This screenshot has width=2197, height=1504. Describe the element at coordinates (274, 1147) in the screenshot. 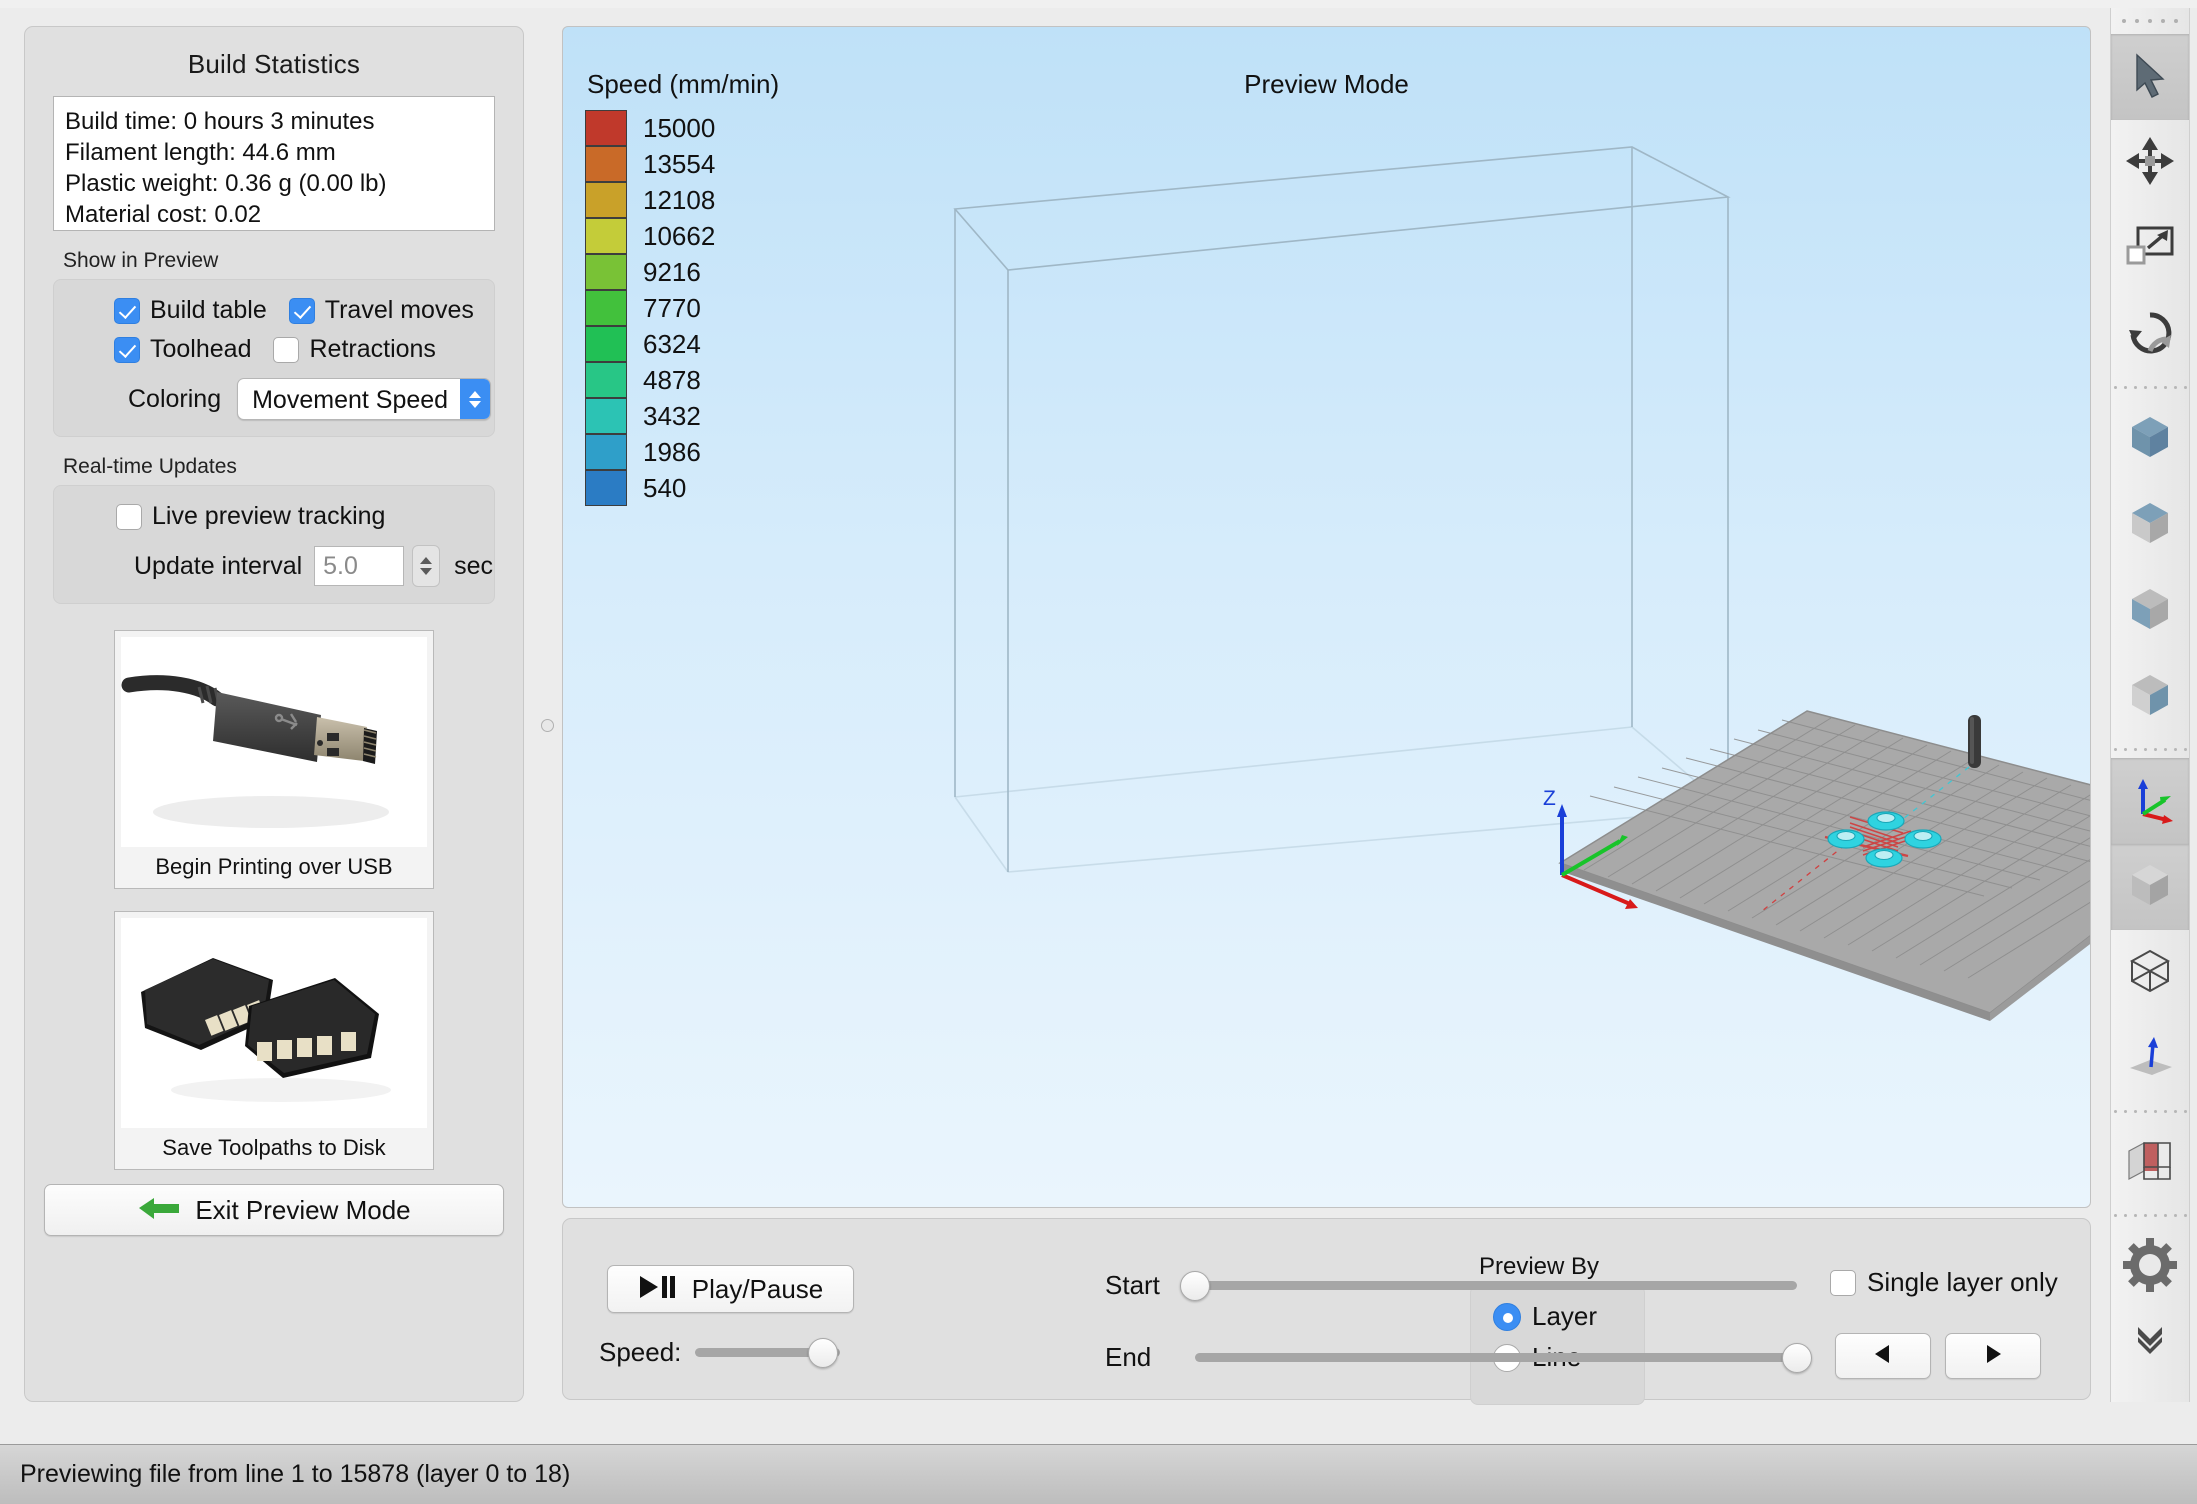

I see `sd-button-label: Save Toolpaths to Disk` at that location.